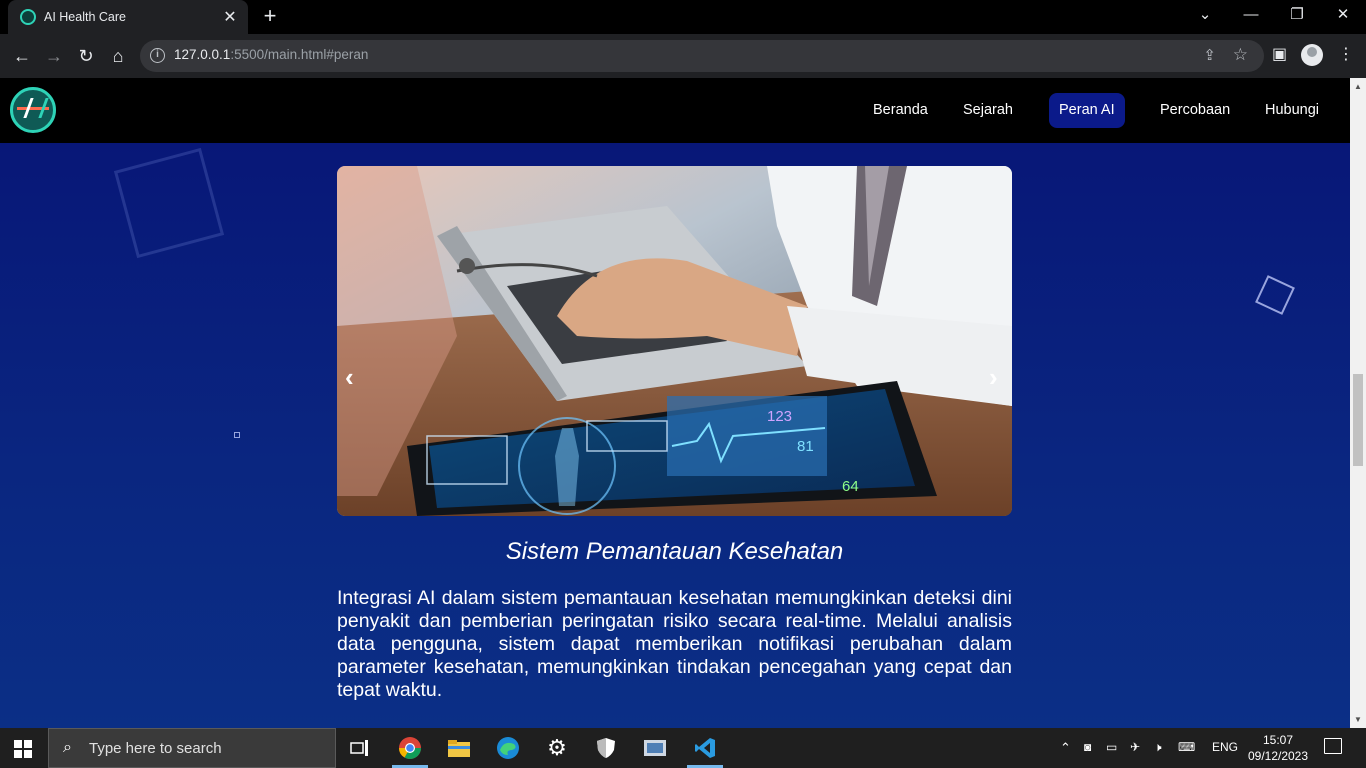  Describe the element at coordinates (655, 748) in the screenshot. I see `control-panel-icon` at that location.